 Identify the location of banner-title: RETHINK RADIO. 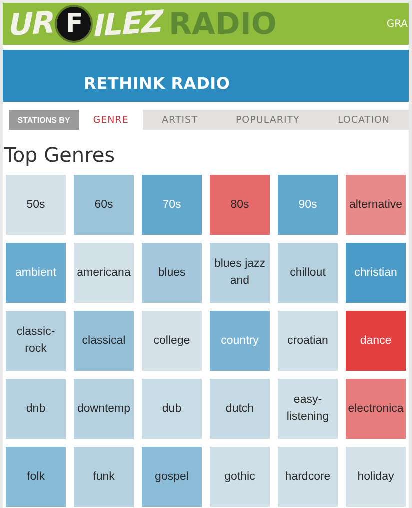
(157, 83).